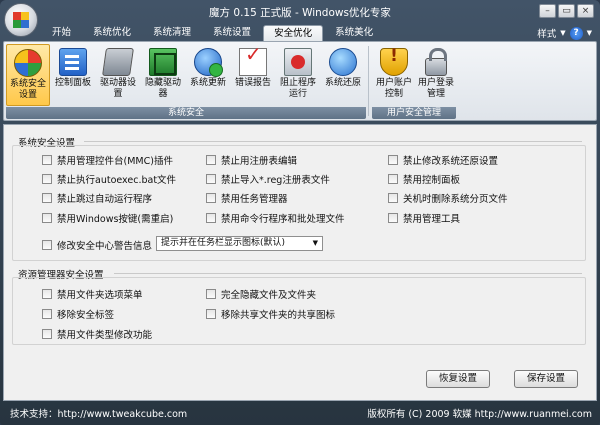 The width and height of the screenshot is (600, 425). I want to click on tab-security-optimize: 安全优化, so click(293, 33).